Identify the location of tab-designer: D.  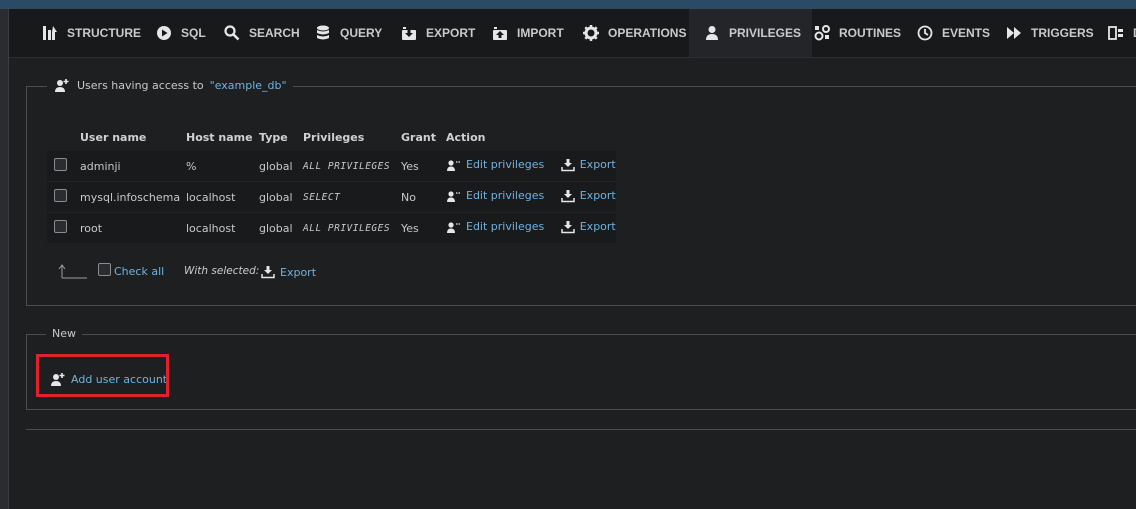
(1121, 33).